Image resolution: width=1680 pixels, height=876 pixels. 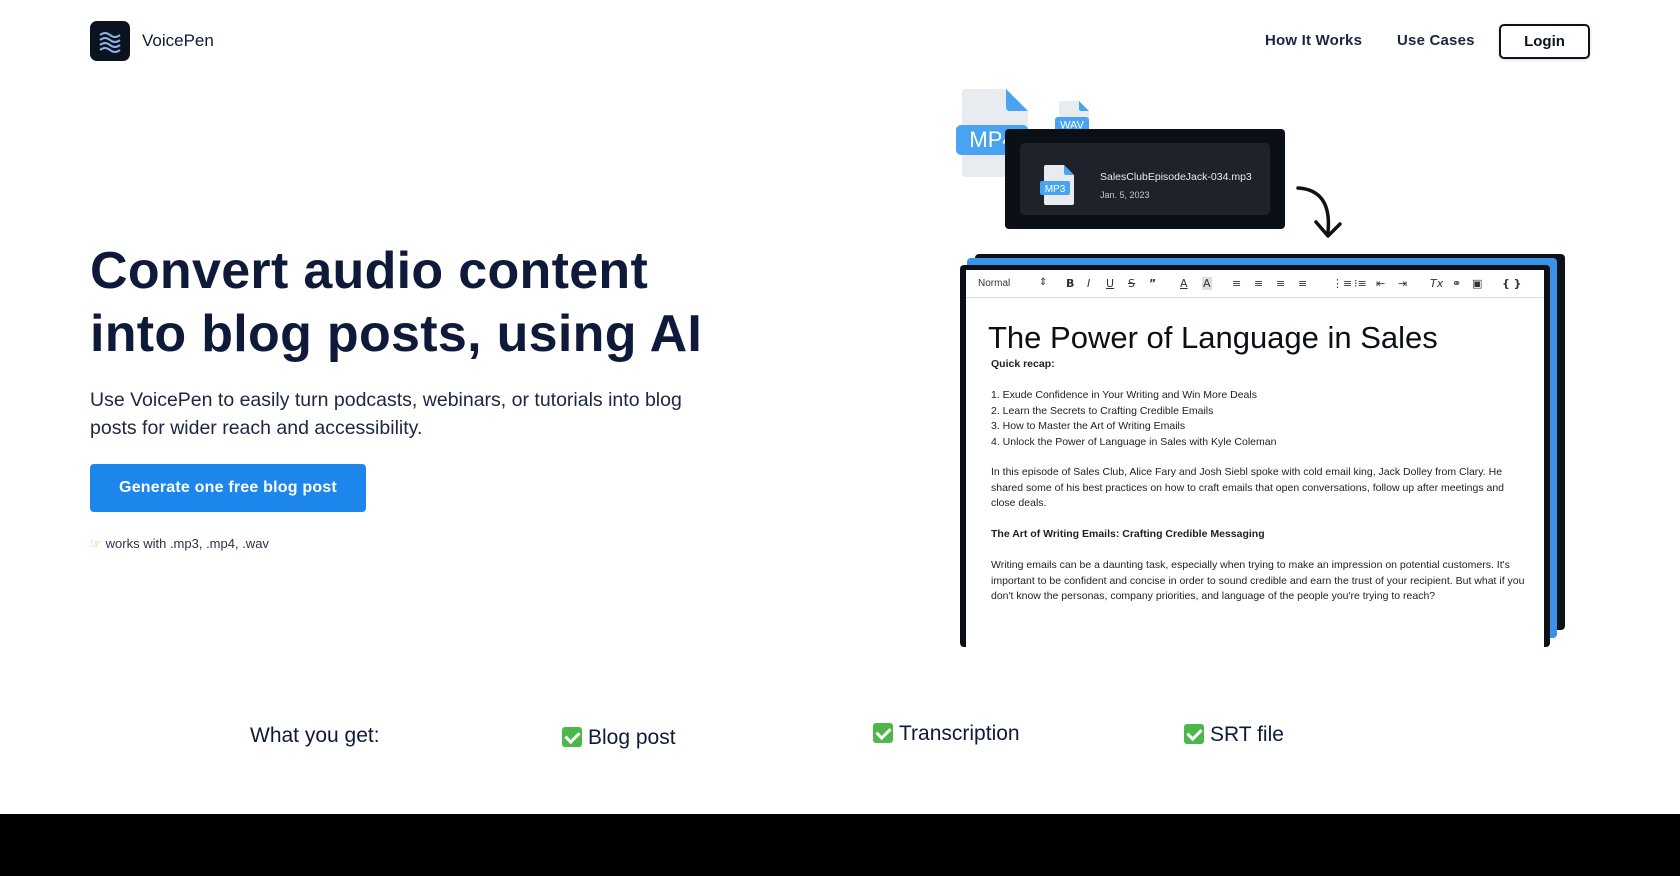 What do you see at coordinates (1477, 283) in the screenshot?
I see `image-icon: ▣` at bounding box center [1477, 283].